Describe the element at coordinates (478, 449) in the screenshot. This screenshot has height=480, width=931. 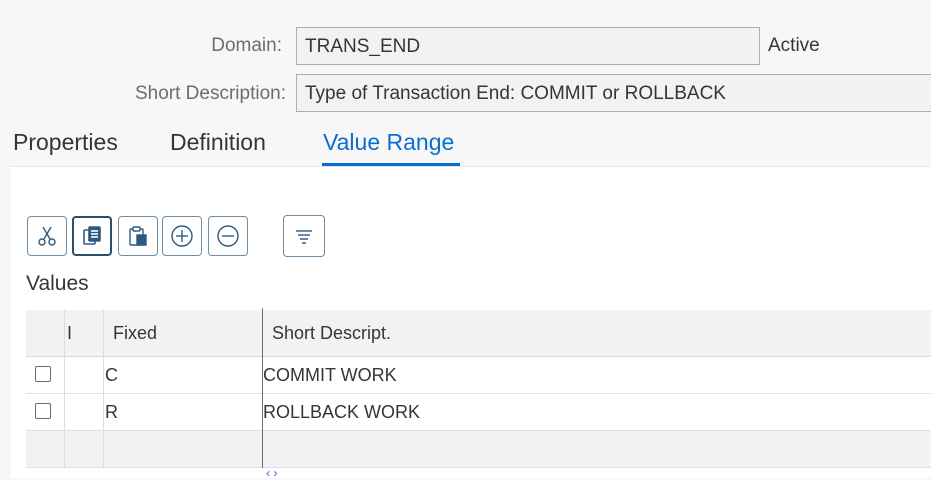
I see `table-row-empty` at that location.